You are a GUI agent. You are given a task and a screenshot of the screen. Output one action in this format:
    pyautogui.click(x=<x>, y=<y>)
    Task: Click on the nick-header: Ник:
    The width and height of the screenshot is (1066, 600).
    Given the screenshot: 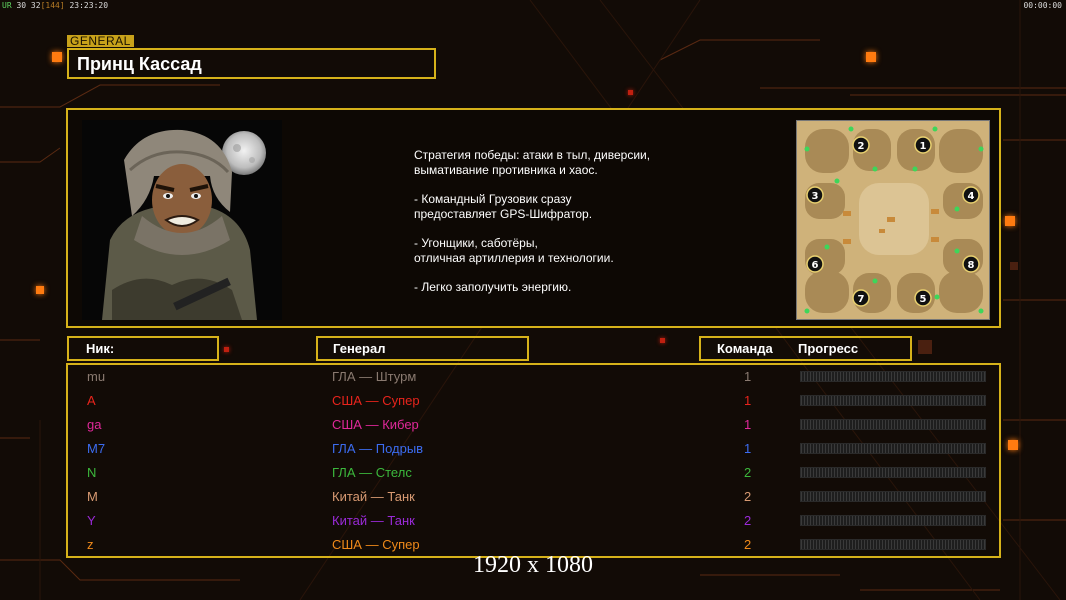 What is the action you would take?
    pyautogui.click(x=143, y=348)
    